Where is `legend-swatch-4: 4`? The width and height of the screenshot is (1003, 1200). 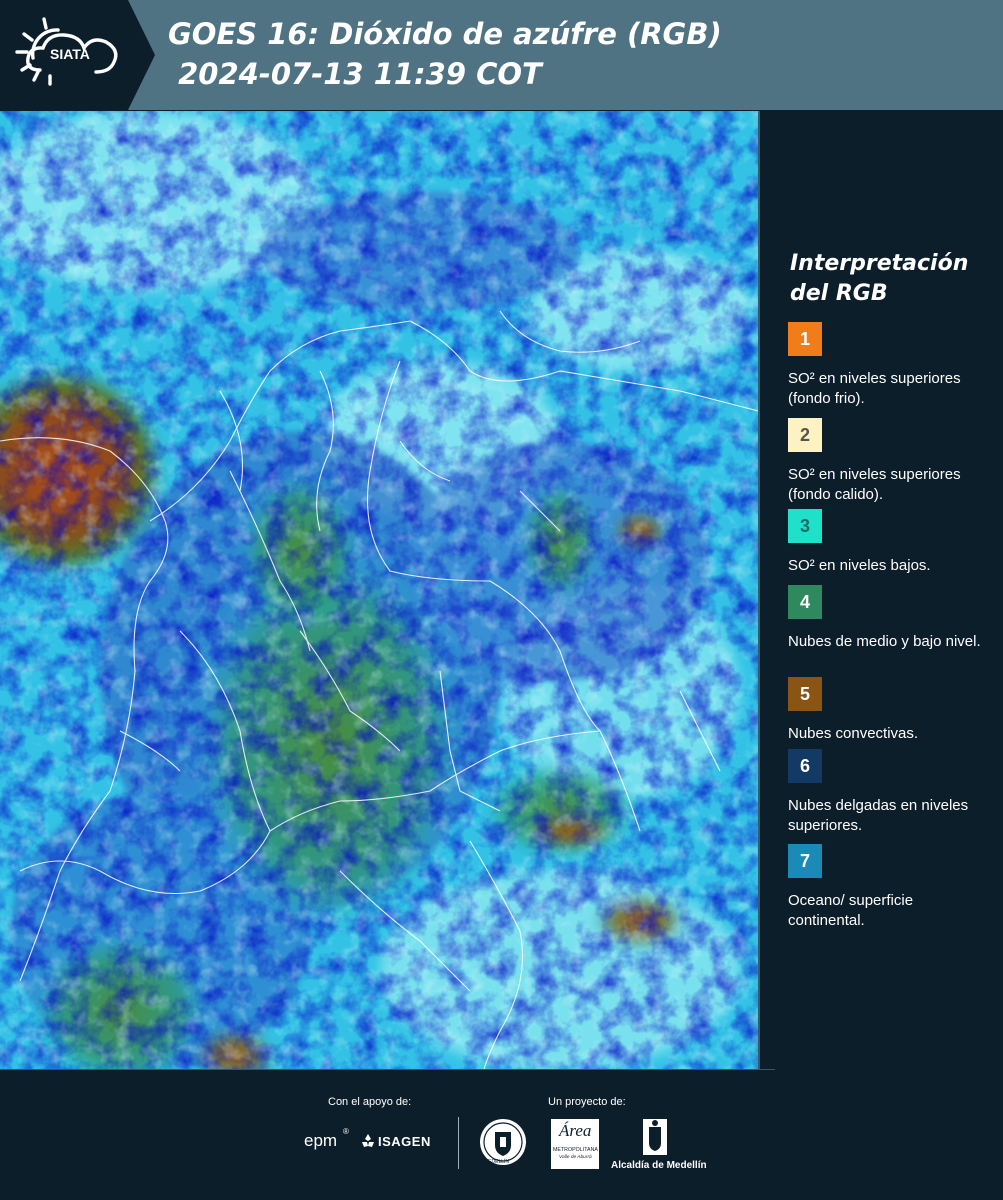 legend-swatch-4: 4 is located at coordinates (805, 602).